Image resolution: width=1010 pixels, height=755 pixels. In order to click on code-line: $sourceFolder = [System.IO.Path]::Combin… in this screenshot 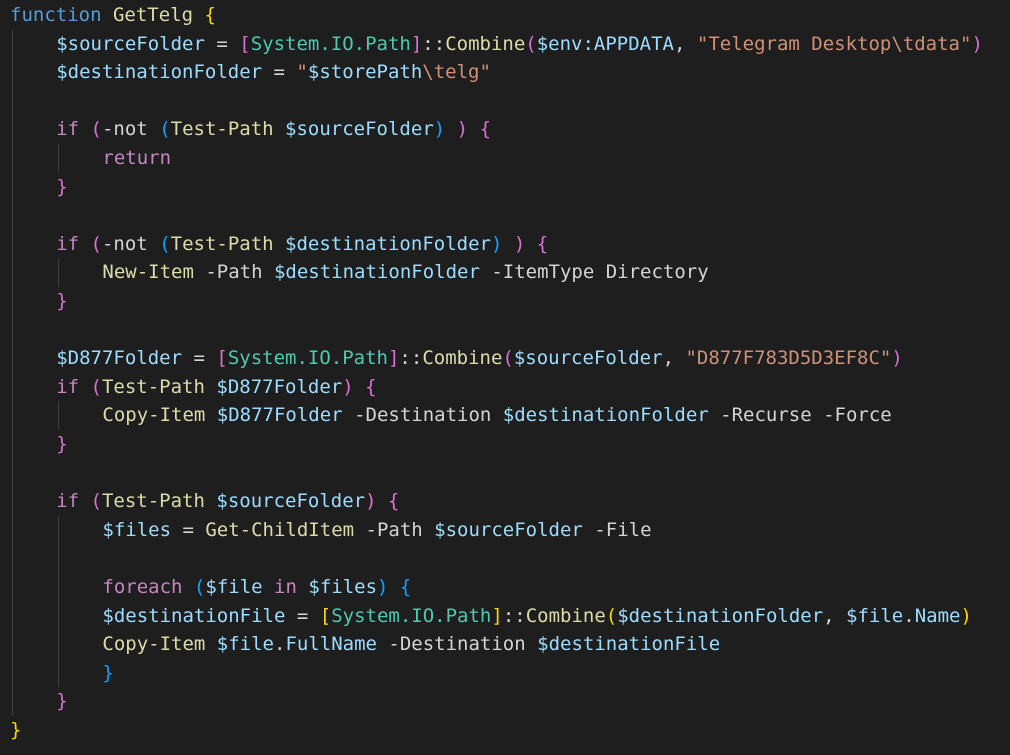, I will do `click(519, 44)`.